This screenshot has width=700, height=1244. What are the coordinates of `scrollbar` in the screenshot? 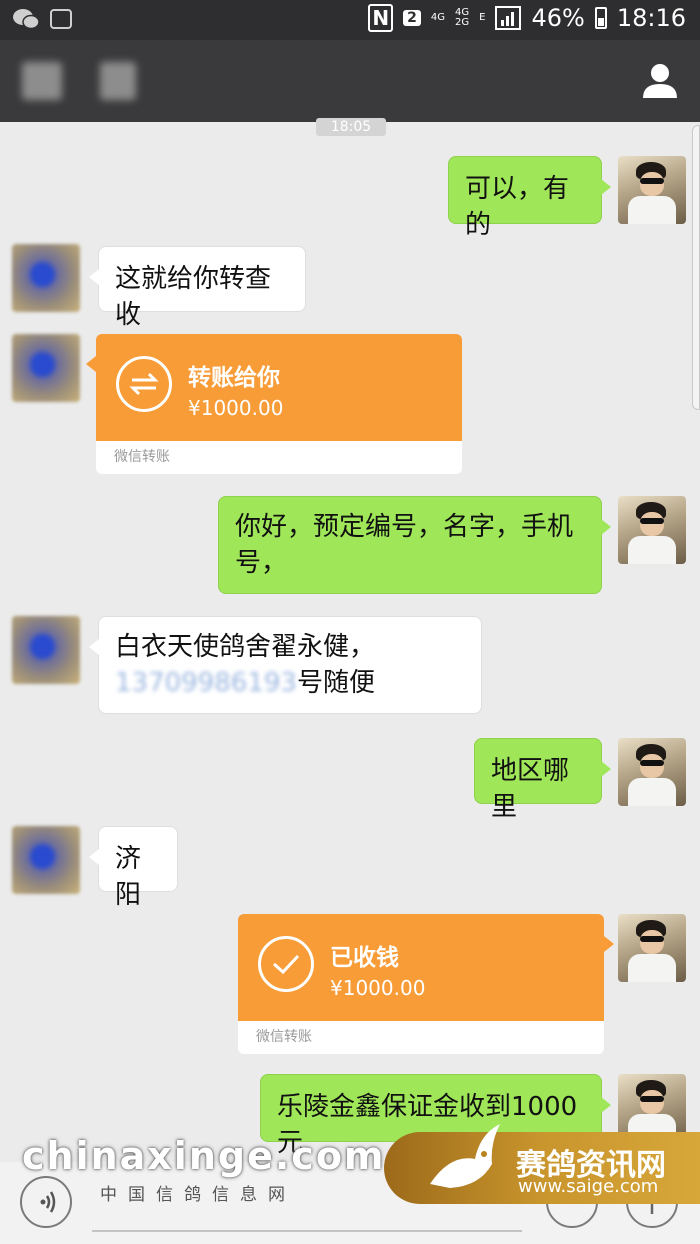 It's located at (696, 267).